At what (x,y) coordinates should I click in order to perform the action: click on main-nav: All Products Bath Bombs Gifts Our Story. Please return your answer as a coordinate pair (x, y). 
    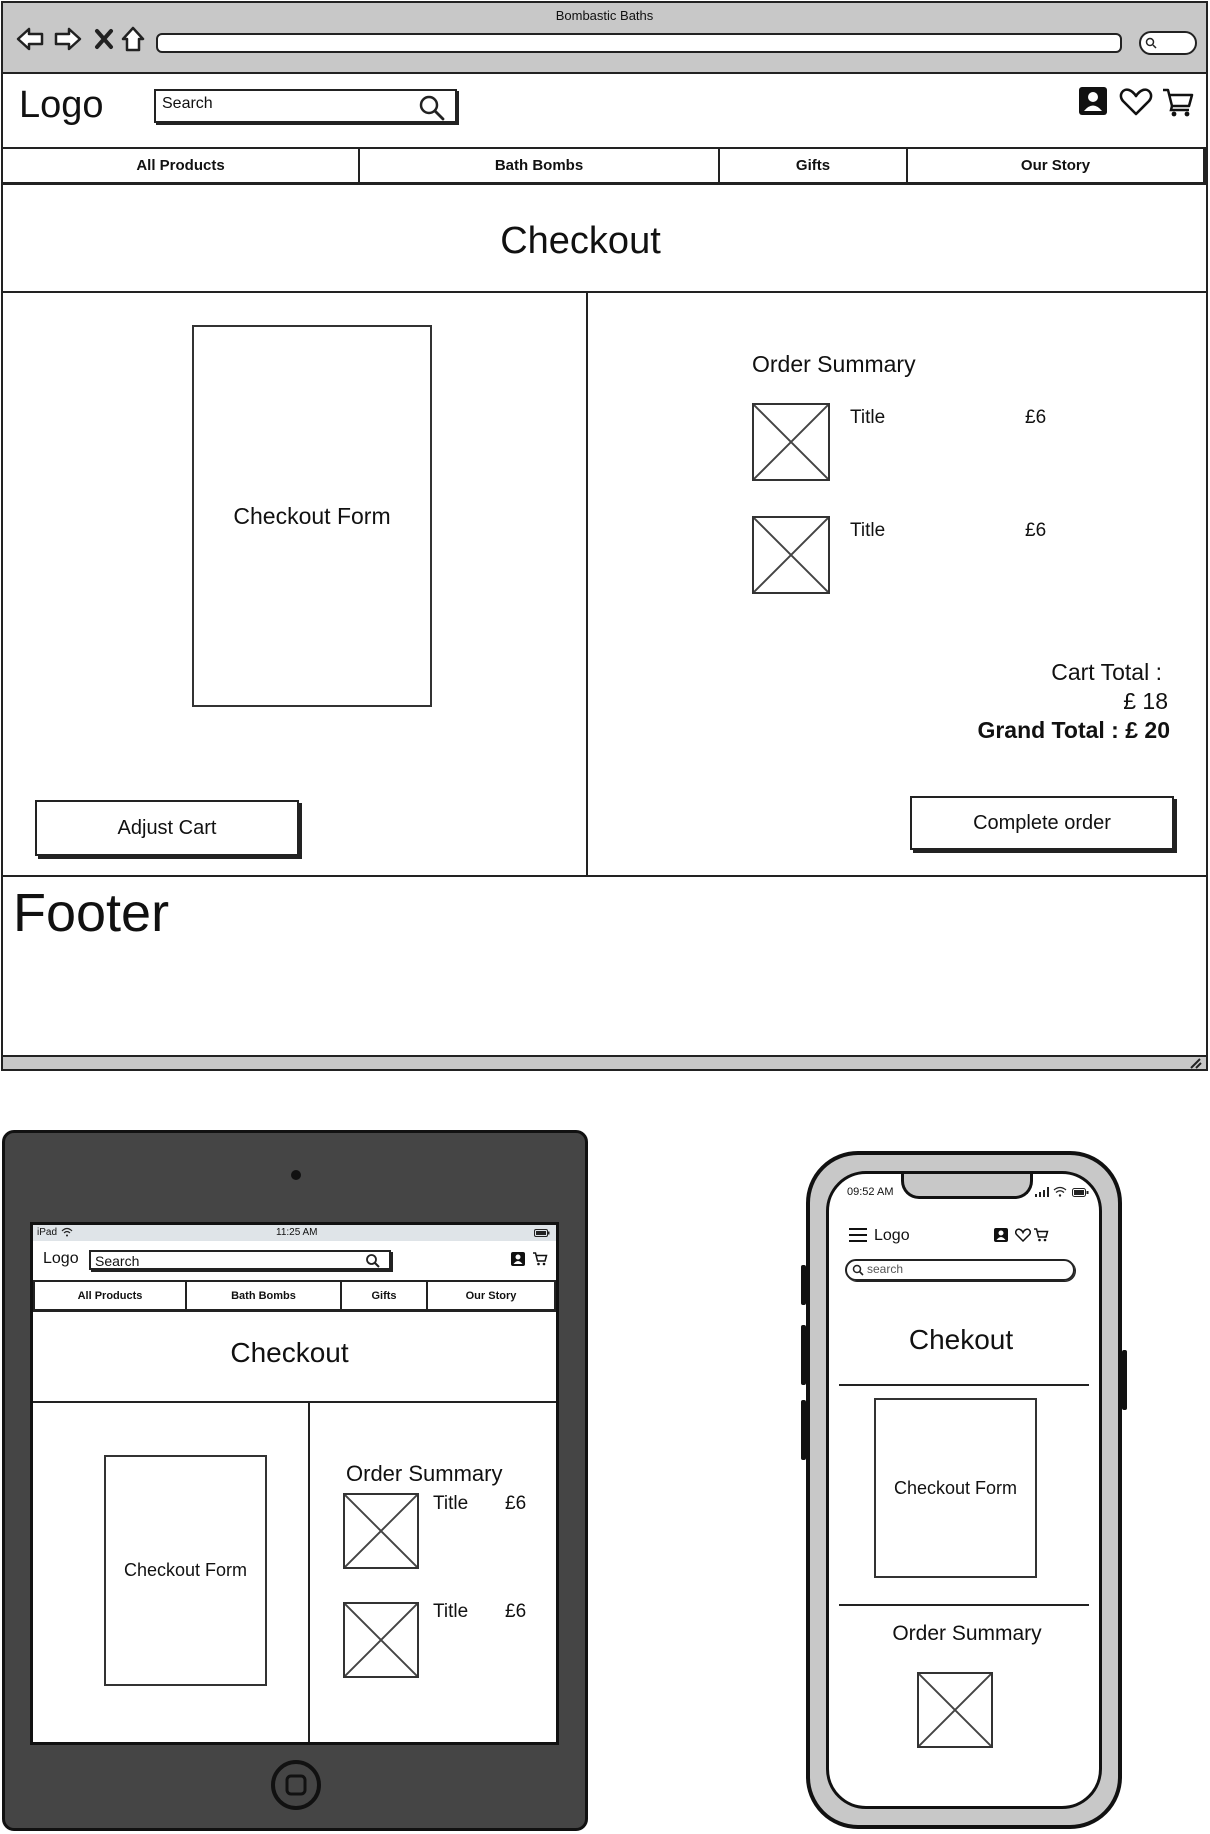
    Looking at the image, I should click on (604, 166).